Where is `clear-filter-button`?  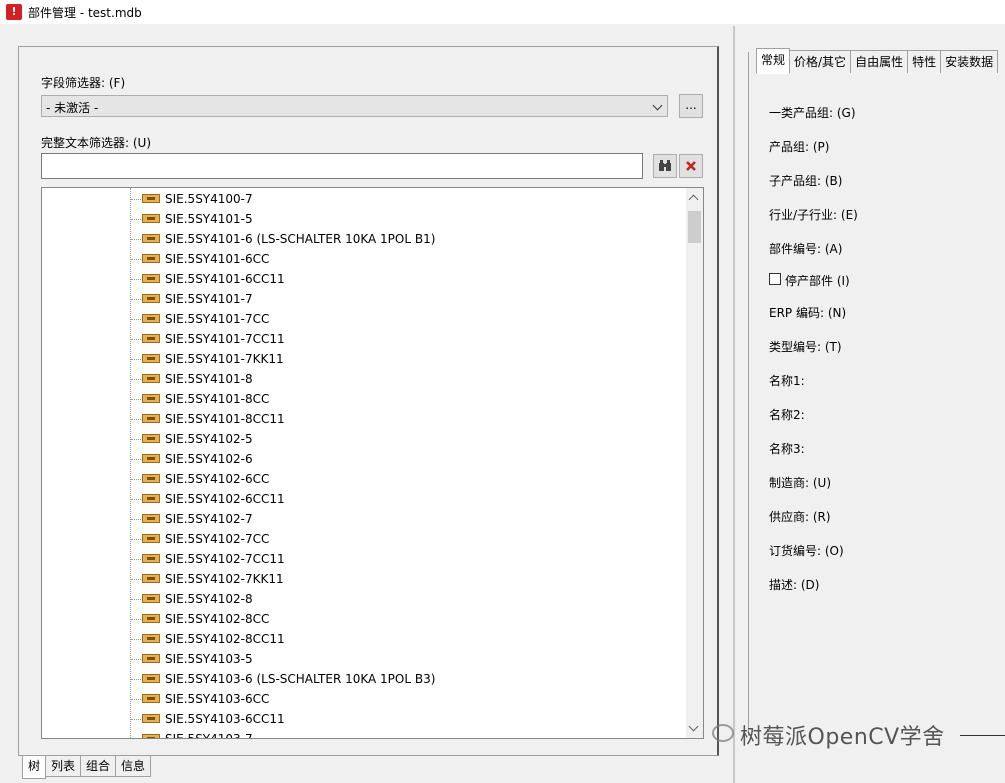 clear-filter-button is located at coordinates (691, 166).